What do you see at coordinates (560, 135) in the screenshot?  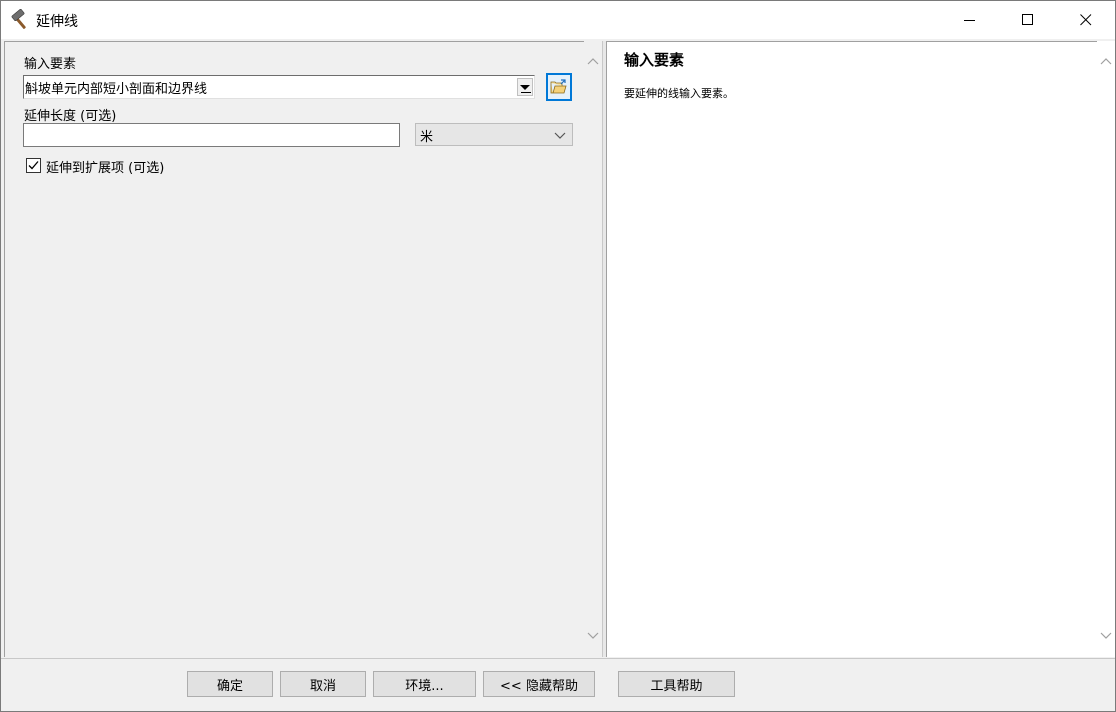 I see `chevron-down-icon` at bounding box center [560, 135].